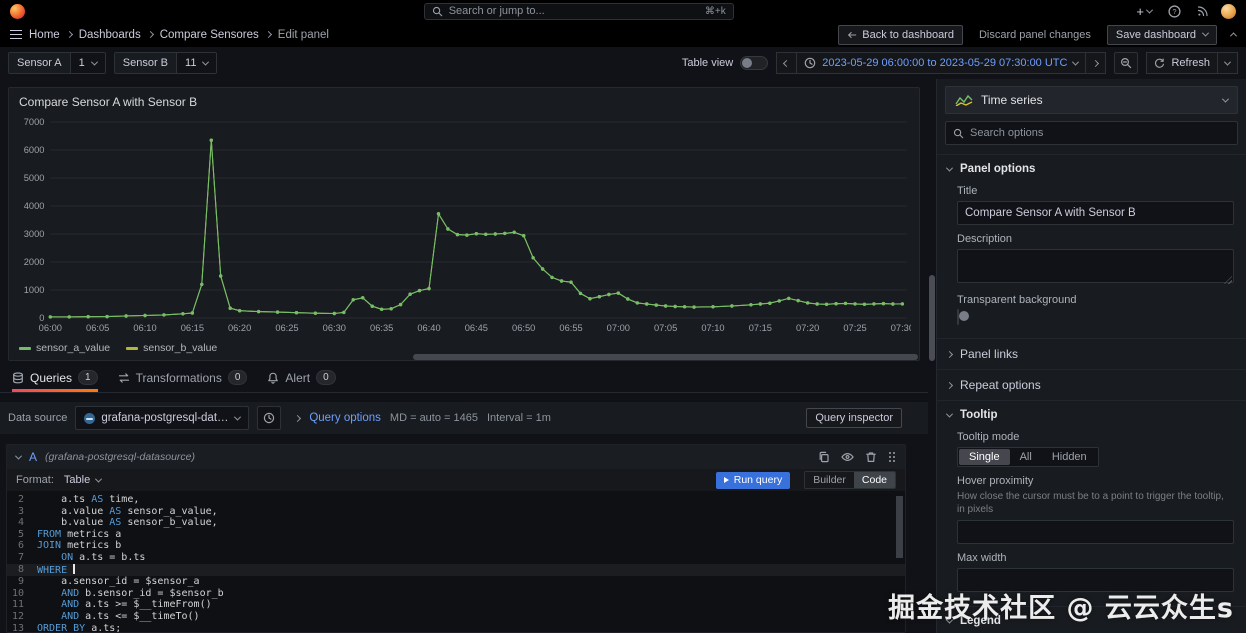 The height and width of the screenshot is (633, 1246). What do you see at coordinates (1035, 35) in the screenshot?
I see `discard-panel-changes-button: Discard panel changes` at bounding box center [1035, 35].